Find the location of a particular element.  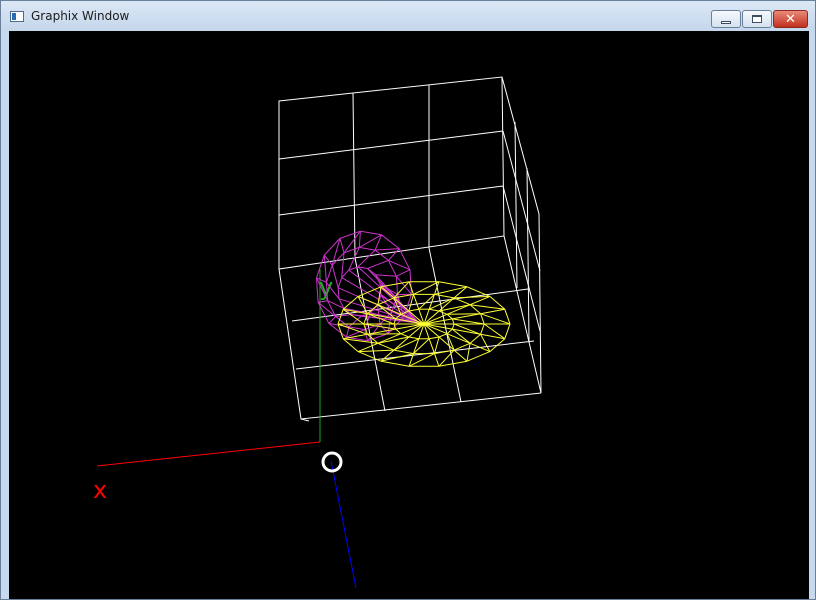

maximize-icon is located at coordinates (757, 19).